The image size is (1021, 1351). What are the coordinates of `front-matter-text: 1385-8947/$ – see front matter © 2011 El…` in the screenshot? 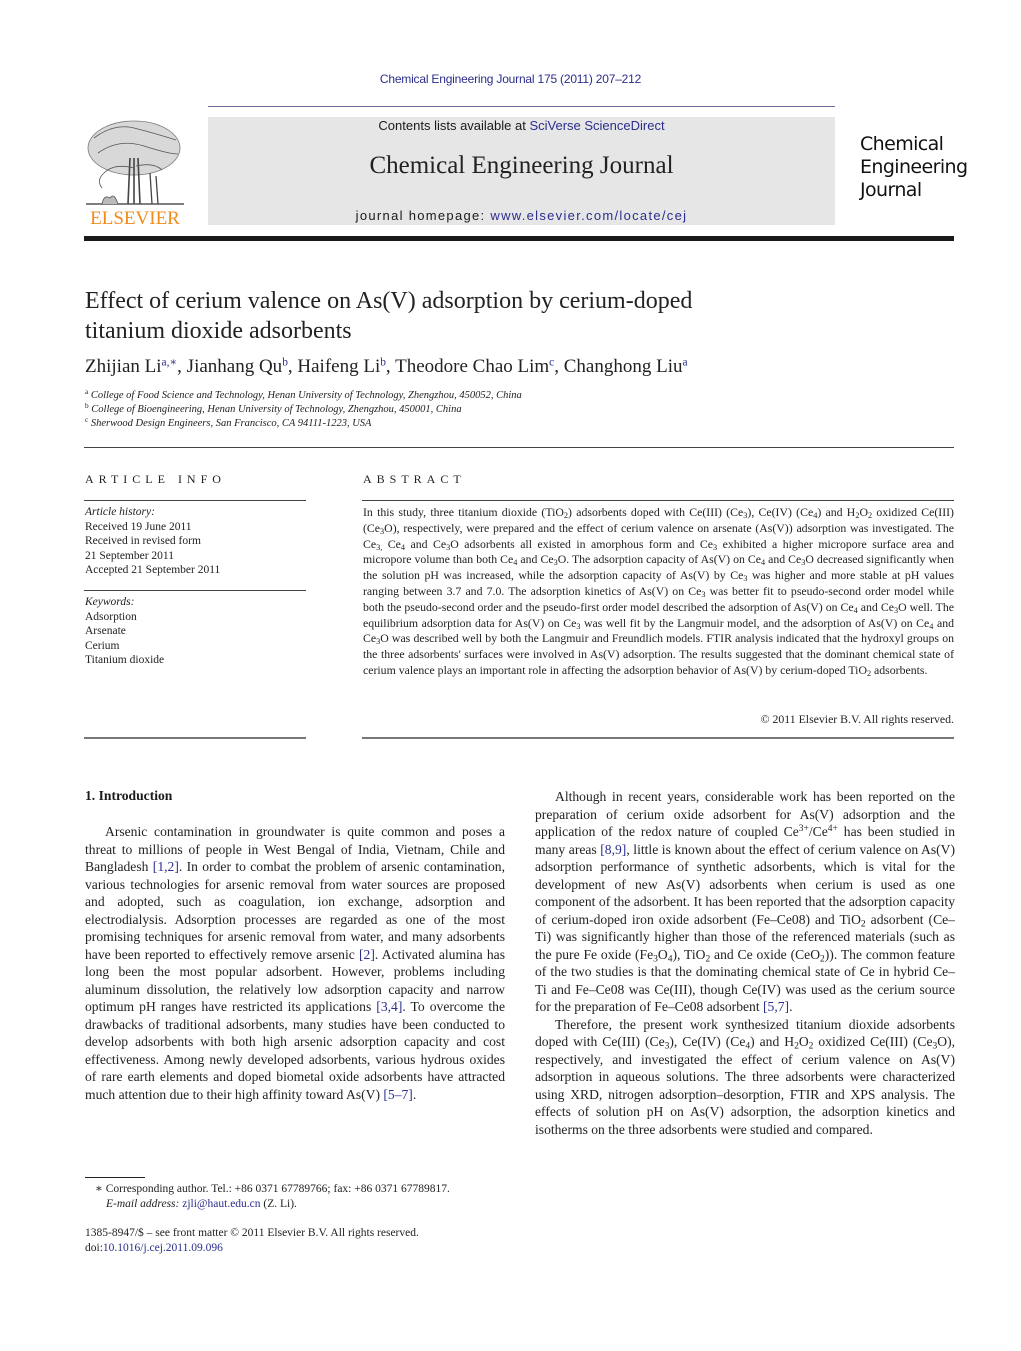 It's located at (252, 1233).